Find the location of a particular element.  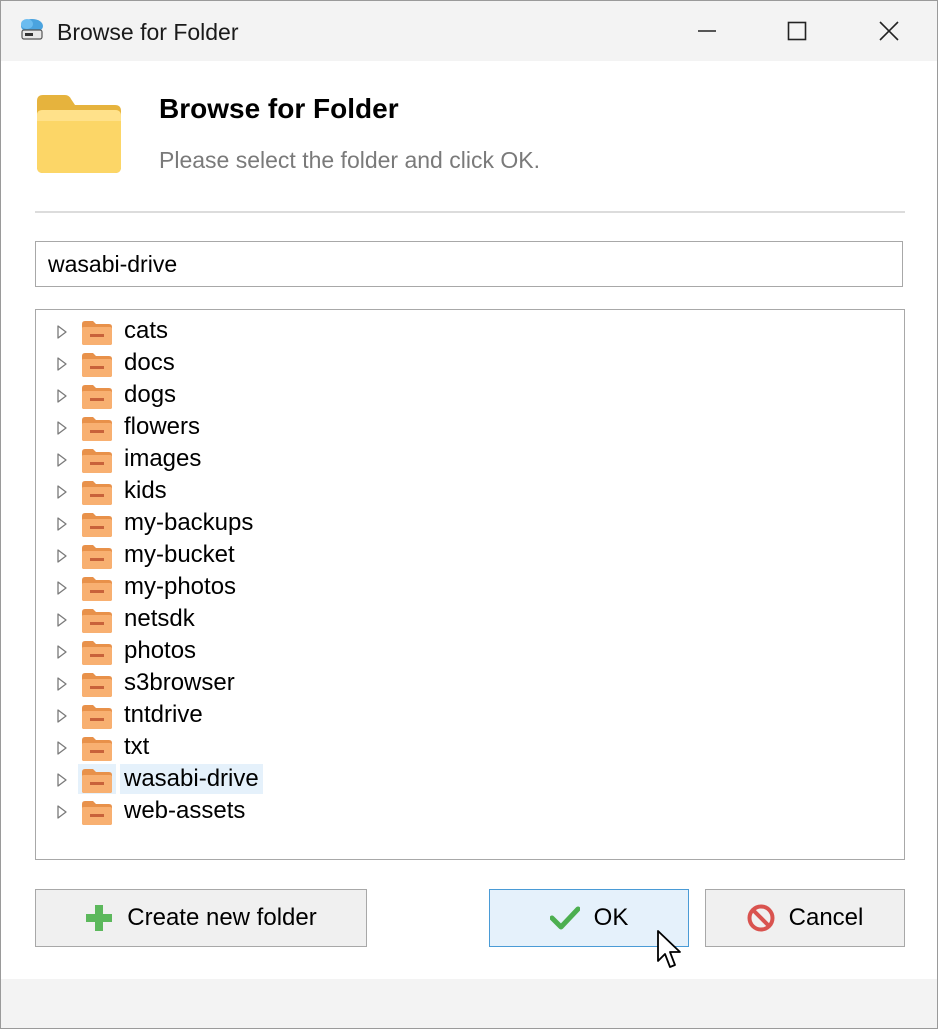

folder-path-input is located at coordinates (469, 264).